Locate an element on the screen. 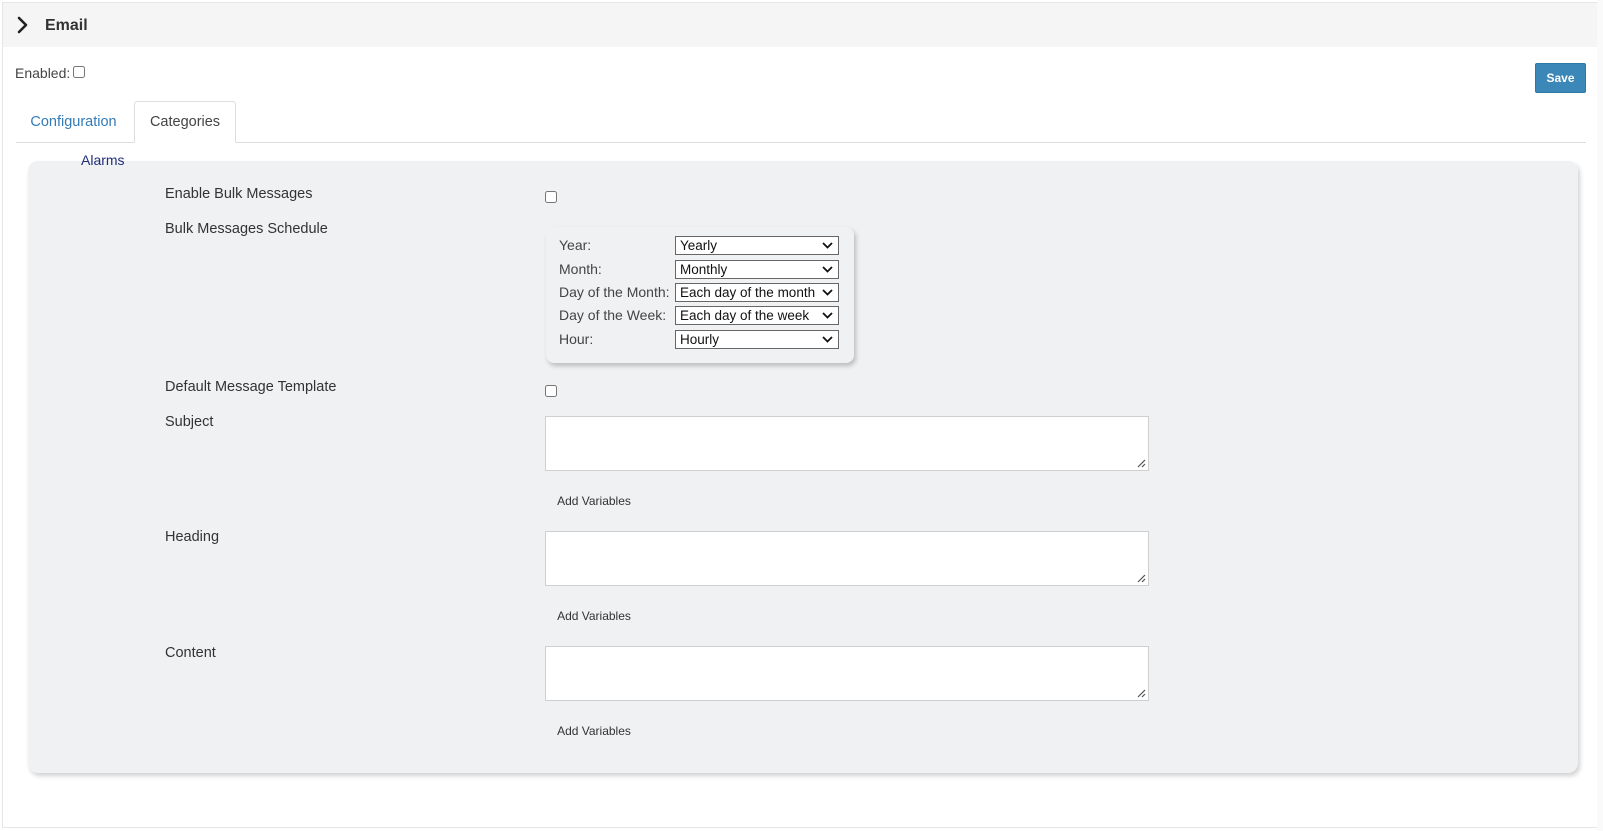  default-template-checkbox is located at coordinates (551, 391).